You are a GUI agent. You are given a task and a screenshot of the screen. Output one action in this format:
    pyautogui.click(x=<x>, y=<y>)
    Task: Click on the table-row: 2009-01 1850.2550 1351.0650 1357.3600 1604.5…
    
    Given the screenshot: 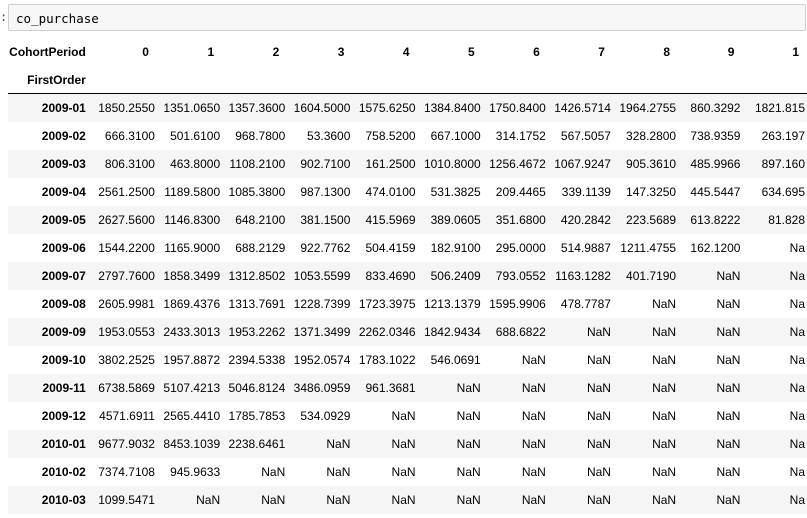 What is the action you would take?
    pyautogui.click(x=407, y=107)
    